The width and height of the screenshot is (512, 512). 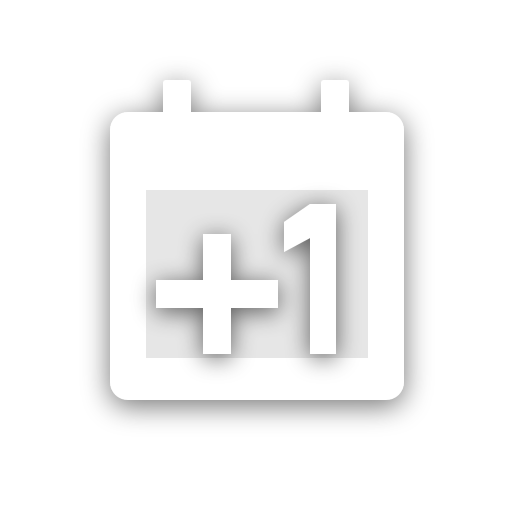 I want to click on plus-vertical-bar, so click(x=217, y=294).